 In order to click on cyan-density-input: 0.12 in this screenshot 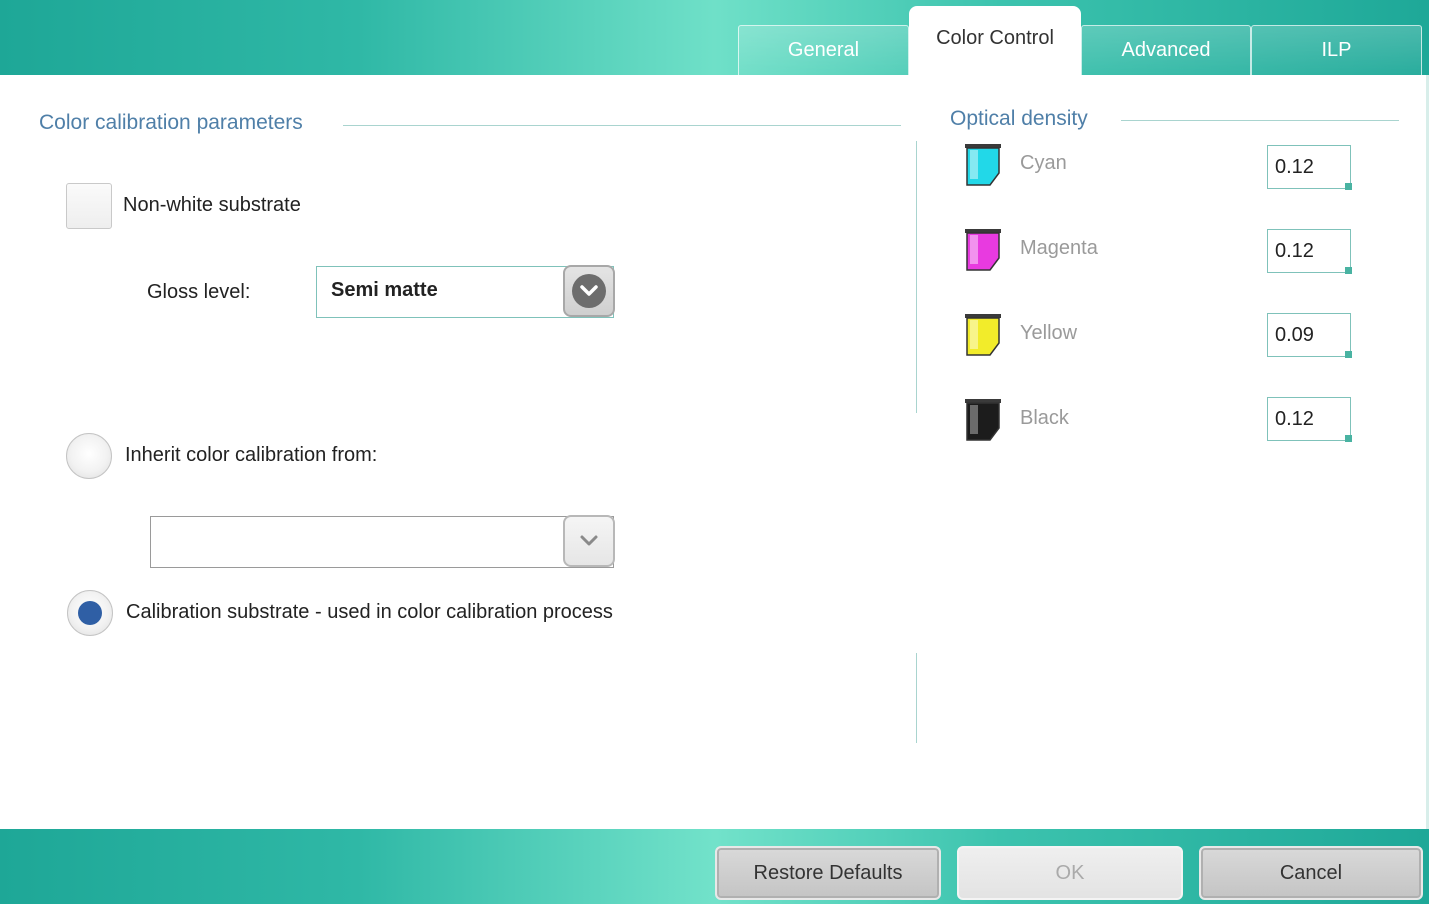, I will do `click(1309, 167)`.